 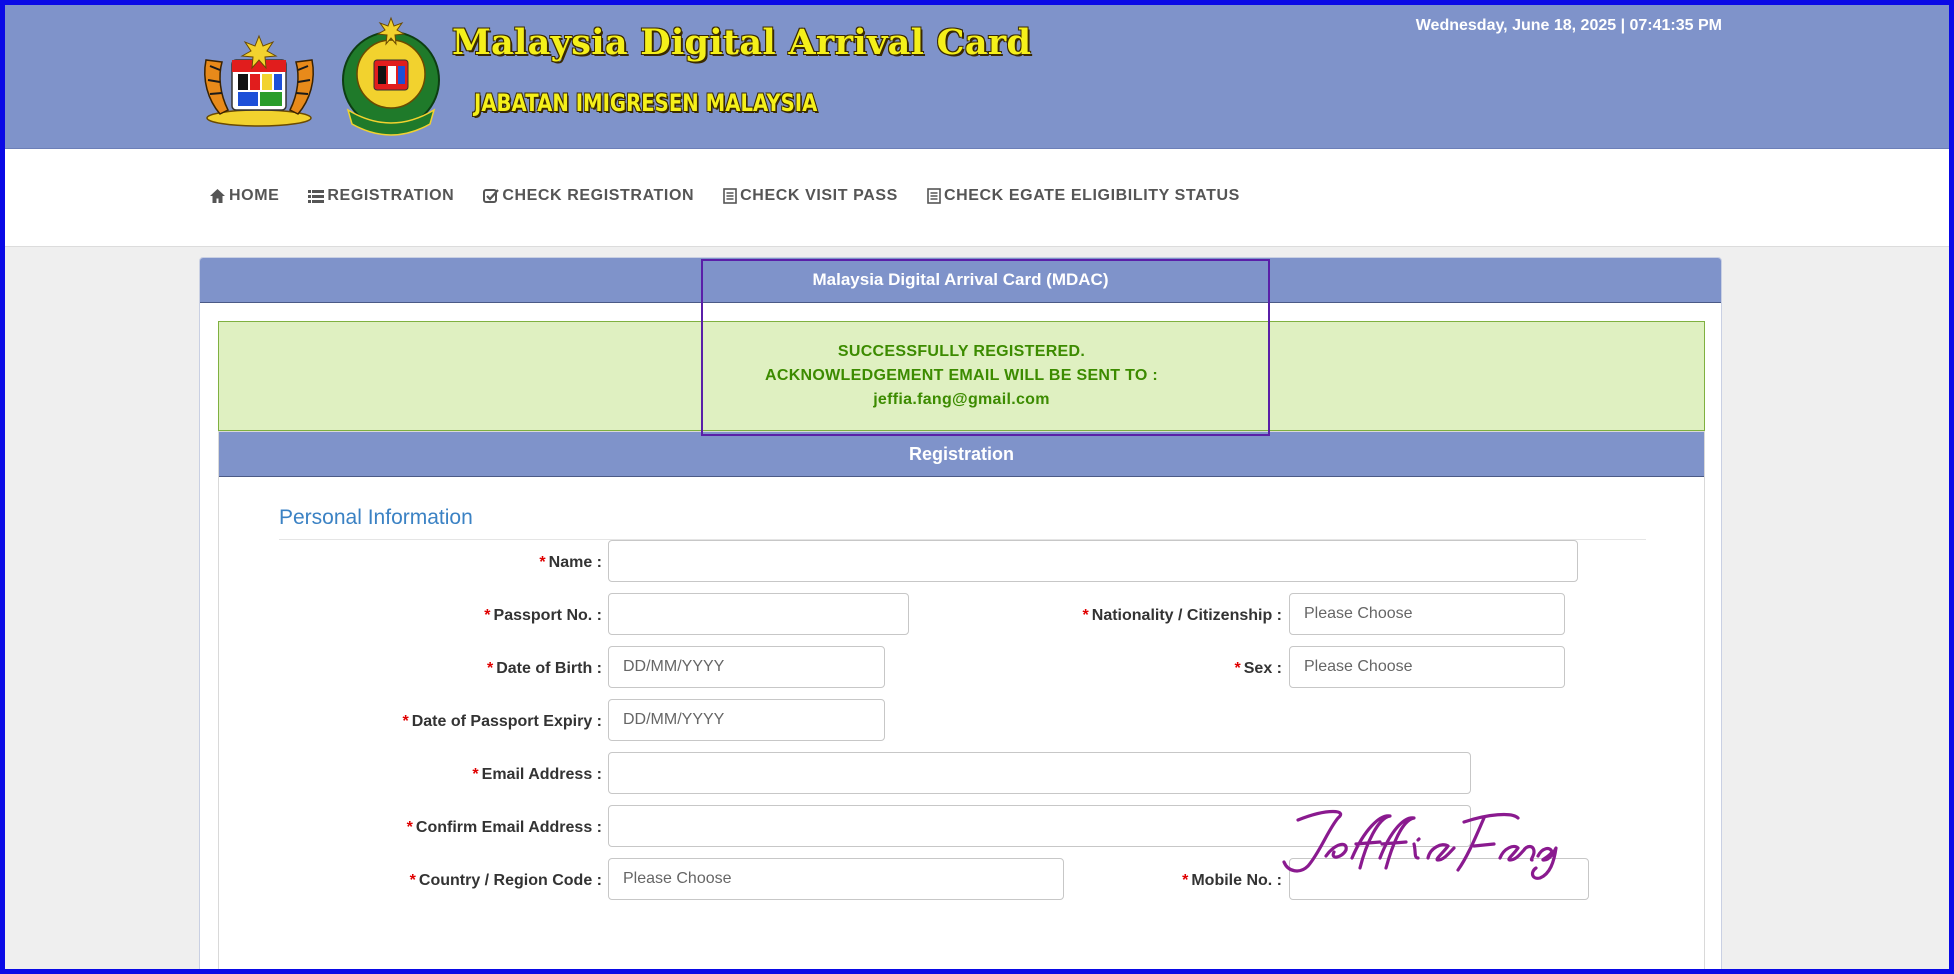 What do you see at coordinates (1568, 25) in the screenshot?
I see `current-datetime: Wednesday, June 18, 2025 | 07:41:35 PM` at bounding box center [1568, 25].